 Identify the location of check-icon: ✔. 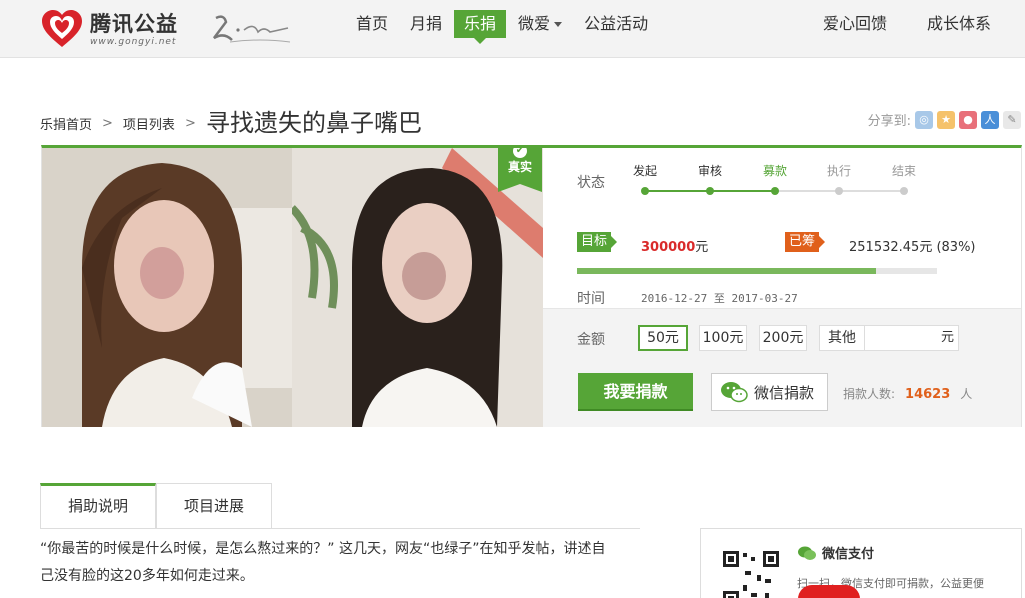
(520, 153).